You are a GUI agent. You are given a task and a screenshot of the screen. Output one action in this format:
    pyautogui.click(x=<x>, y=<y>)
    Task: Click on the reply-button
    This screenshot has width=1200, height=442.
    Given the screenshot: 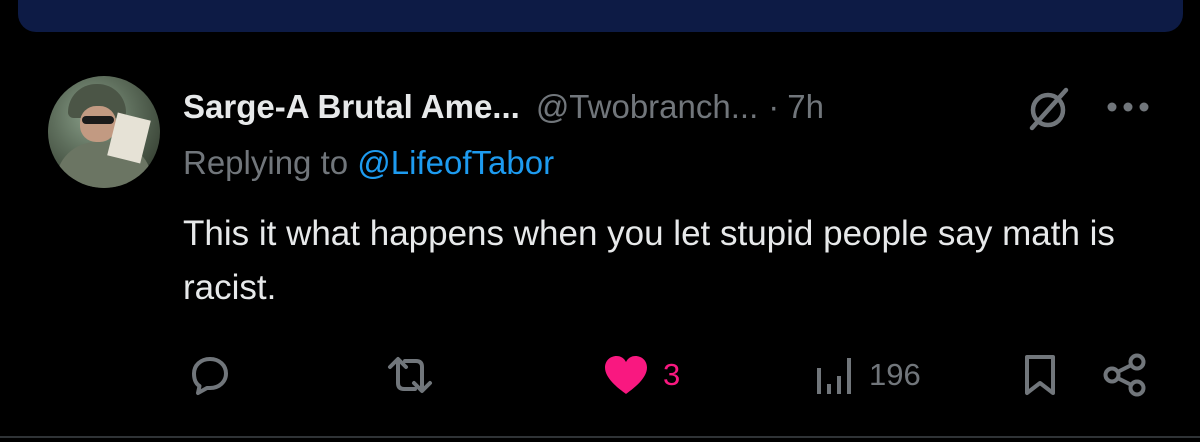 What is the action you would take?
    pyautogui.click(x=210, y=375)
    